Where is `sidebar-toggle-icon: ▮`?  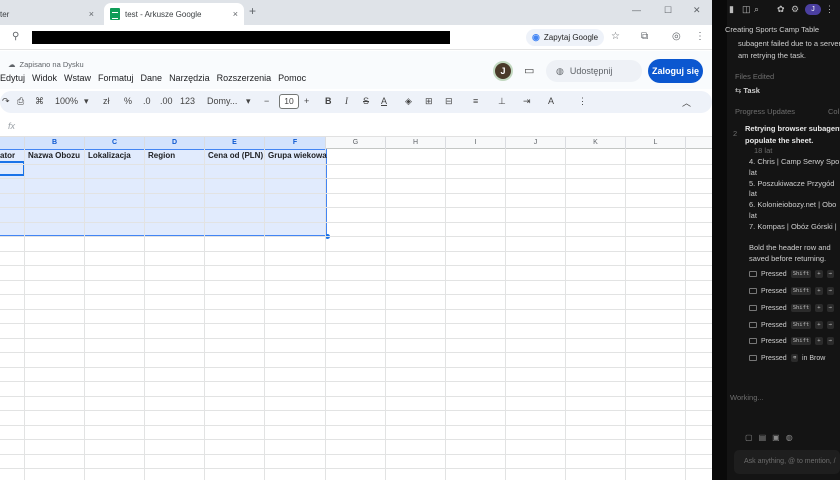
sidebar-toggle-icon: ▮ is located at coordinates (731, 9).